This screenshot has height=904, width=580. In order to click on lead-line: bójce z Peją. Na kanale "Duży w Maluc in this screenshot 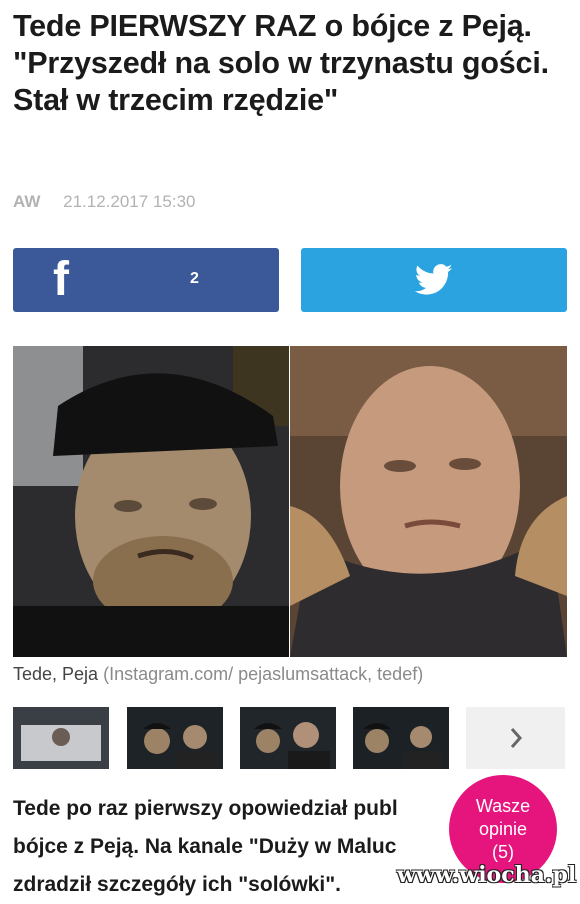, I will do `click(205, 846)`.